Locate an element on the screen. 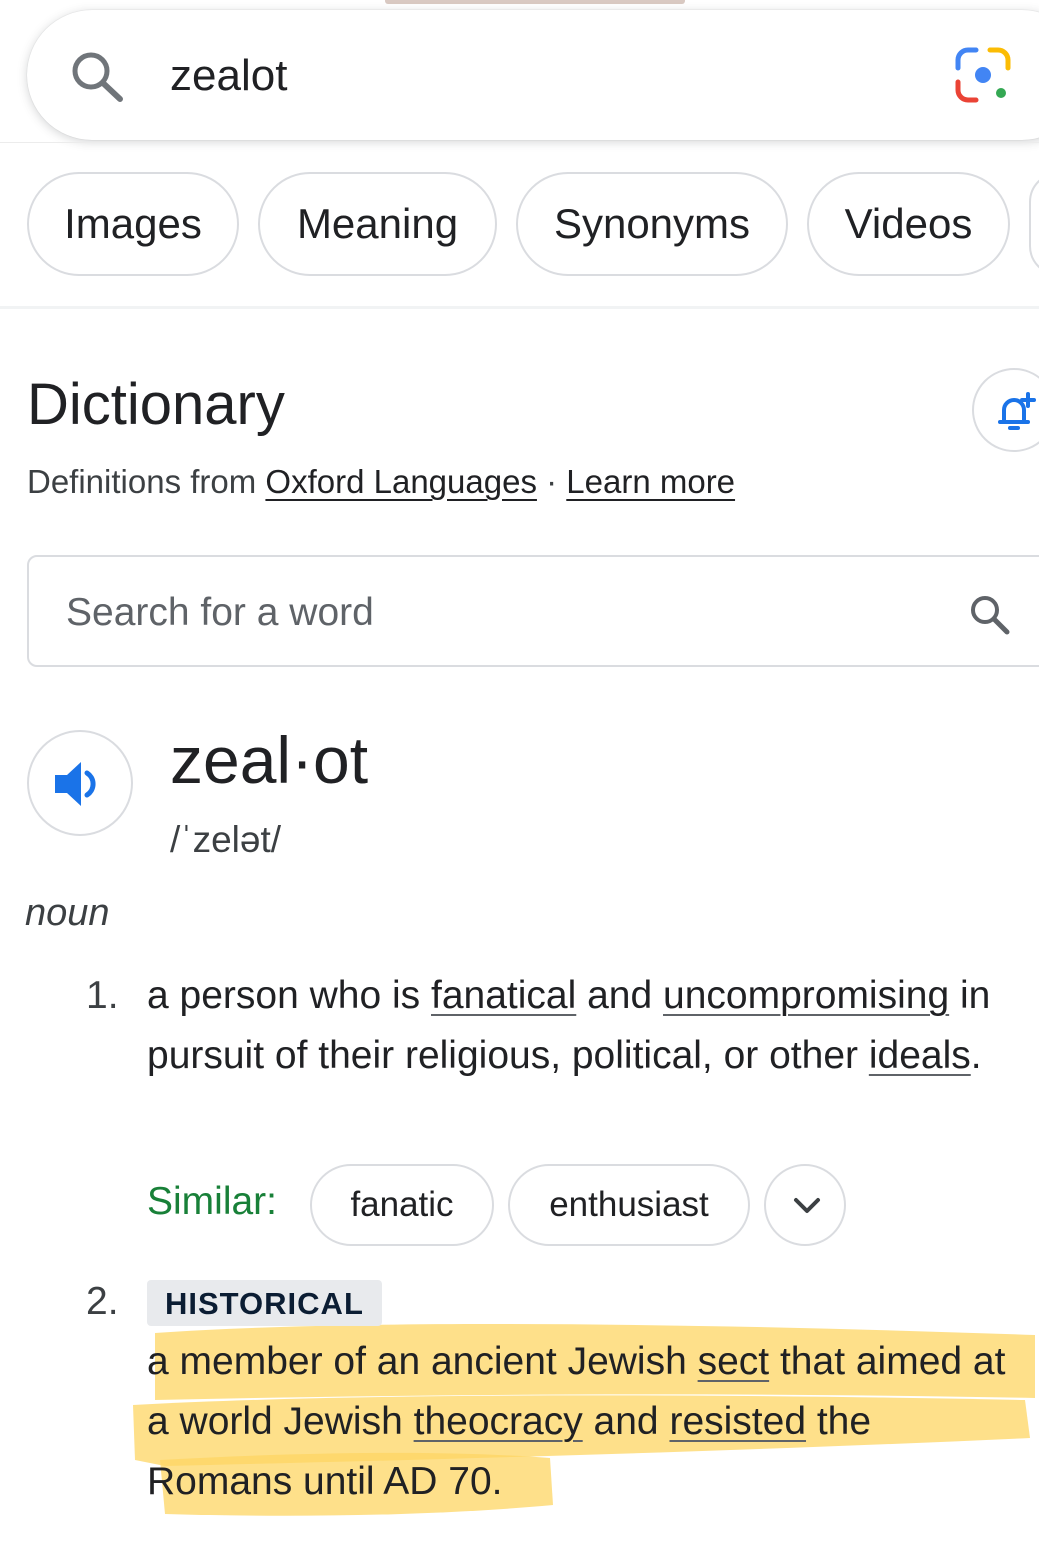  google-lens-icon is located at coordinates (983, 75).